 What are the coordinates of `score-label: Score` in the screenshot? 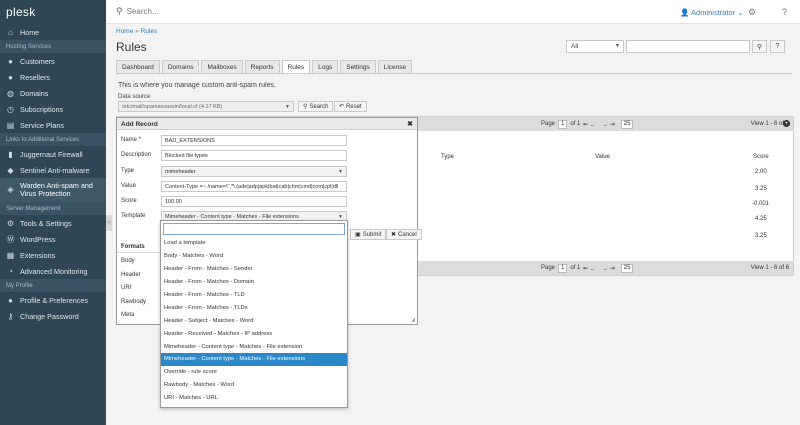 It's located at (129, 201).